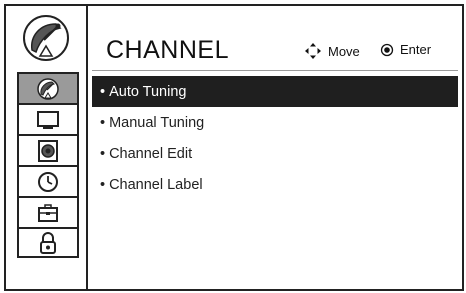  I want to click on enter-hint-label: Enter, so click(416, 49).